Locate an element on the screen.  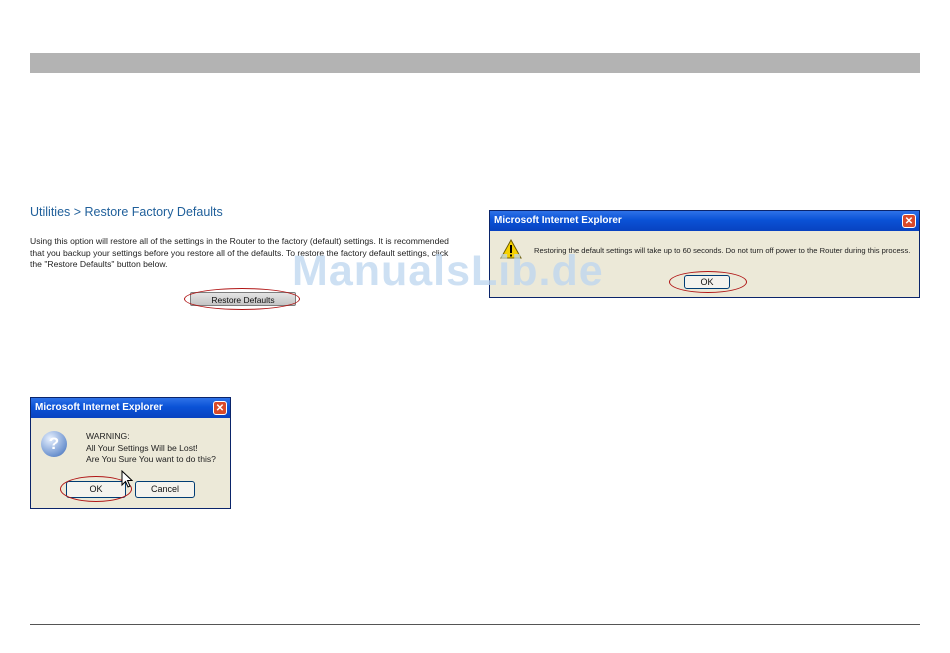
warning-line: WARNING: is located at coordinates (108, 436).